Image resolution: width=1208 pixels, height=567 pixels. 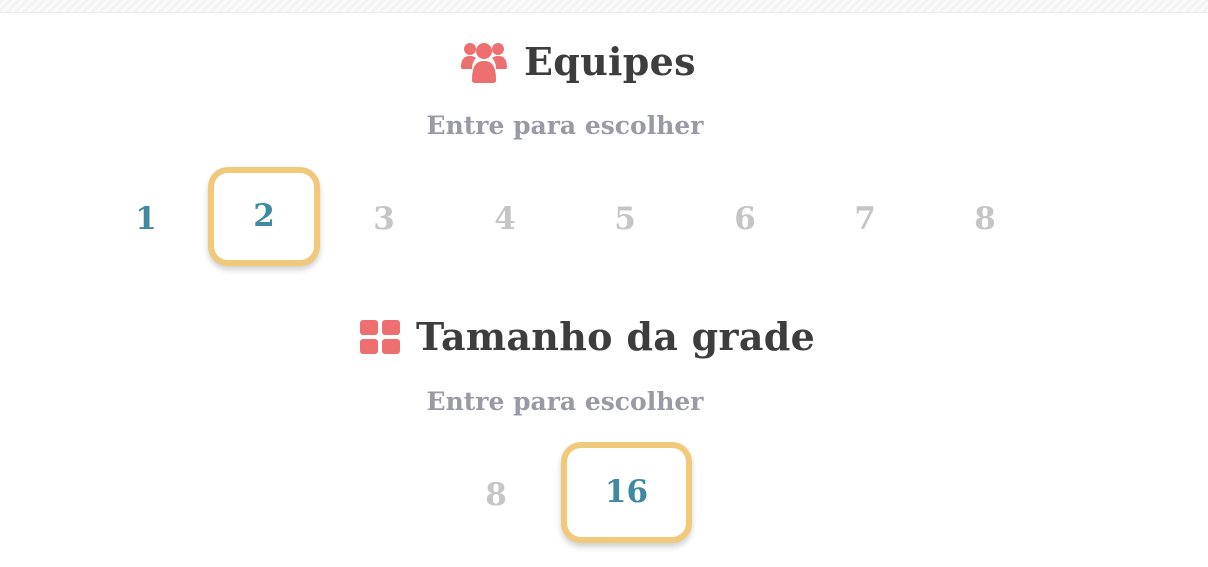 I want to click on grid-section-header: Tamanho da grade, so click(x=587, y=336).